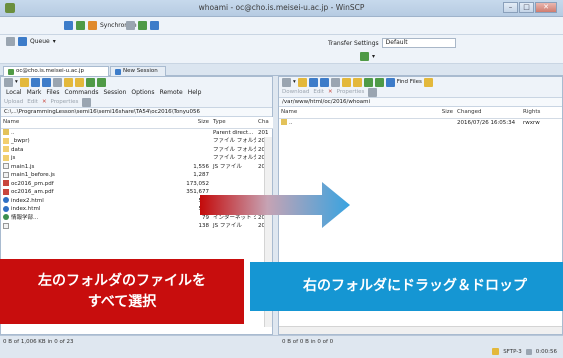  What do you see at coordinates (227, 166) in the screenshot?
I see `file-type: JS ファイル` at bounding box center [227, 166].